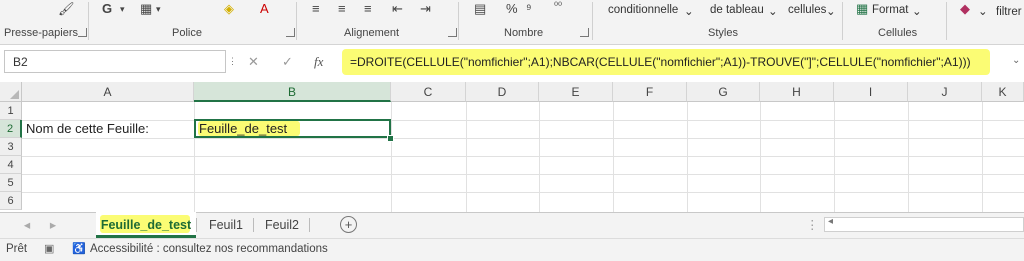 The width and height of the screenshot is (1024, 261). What do you see at coordinates (27, 225) in the screenshot?
I see `tab-scroll-prev-button: ◂` at bounding box center [27, 225].